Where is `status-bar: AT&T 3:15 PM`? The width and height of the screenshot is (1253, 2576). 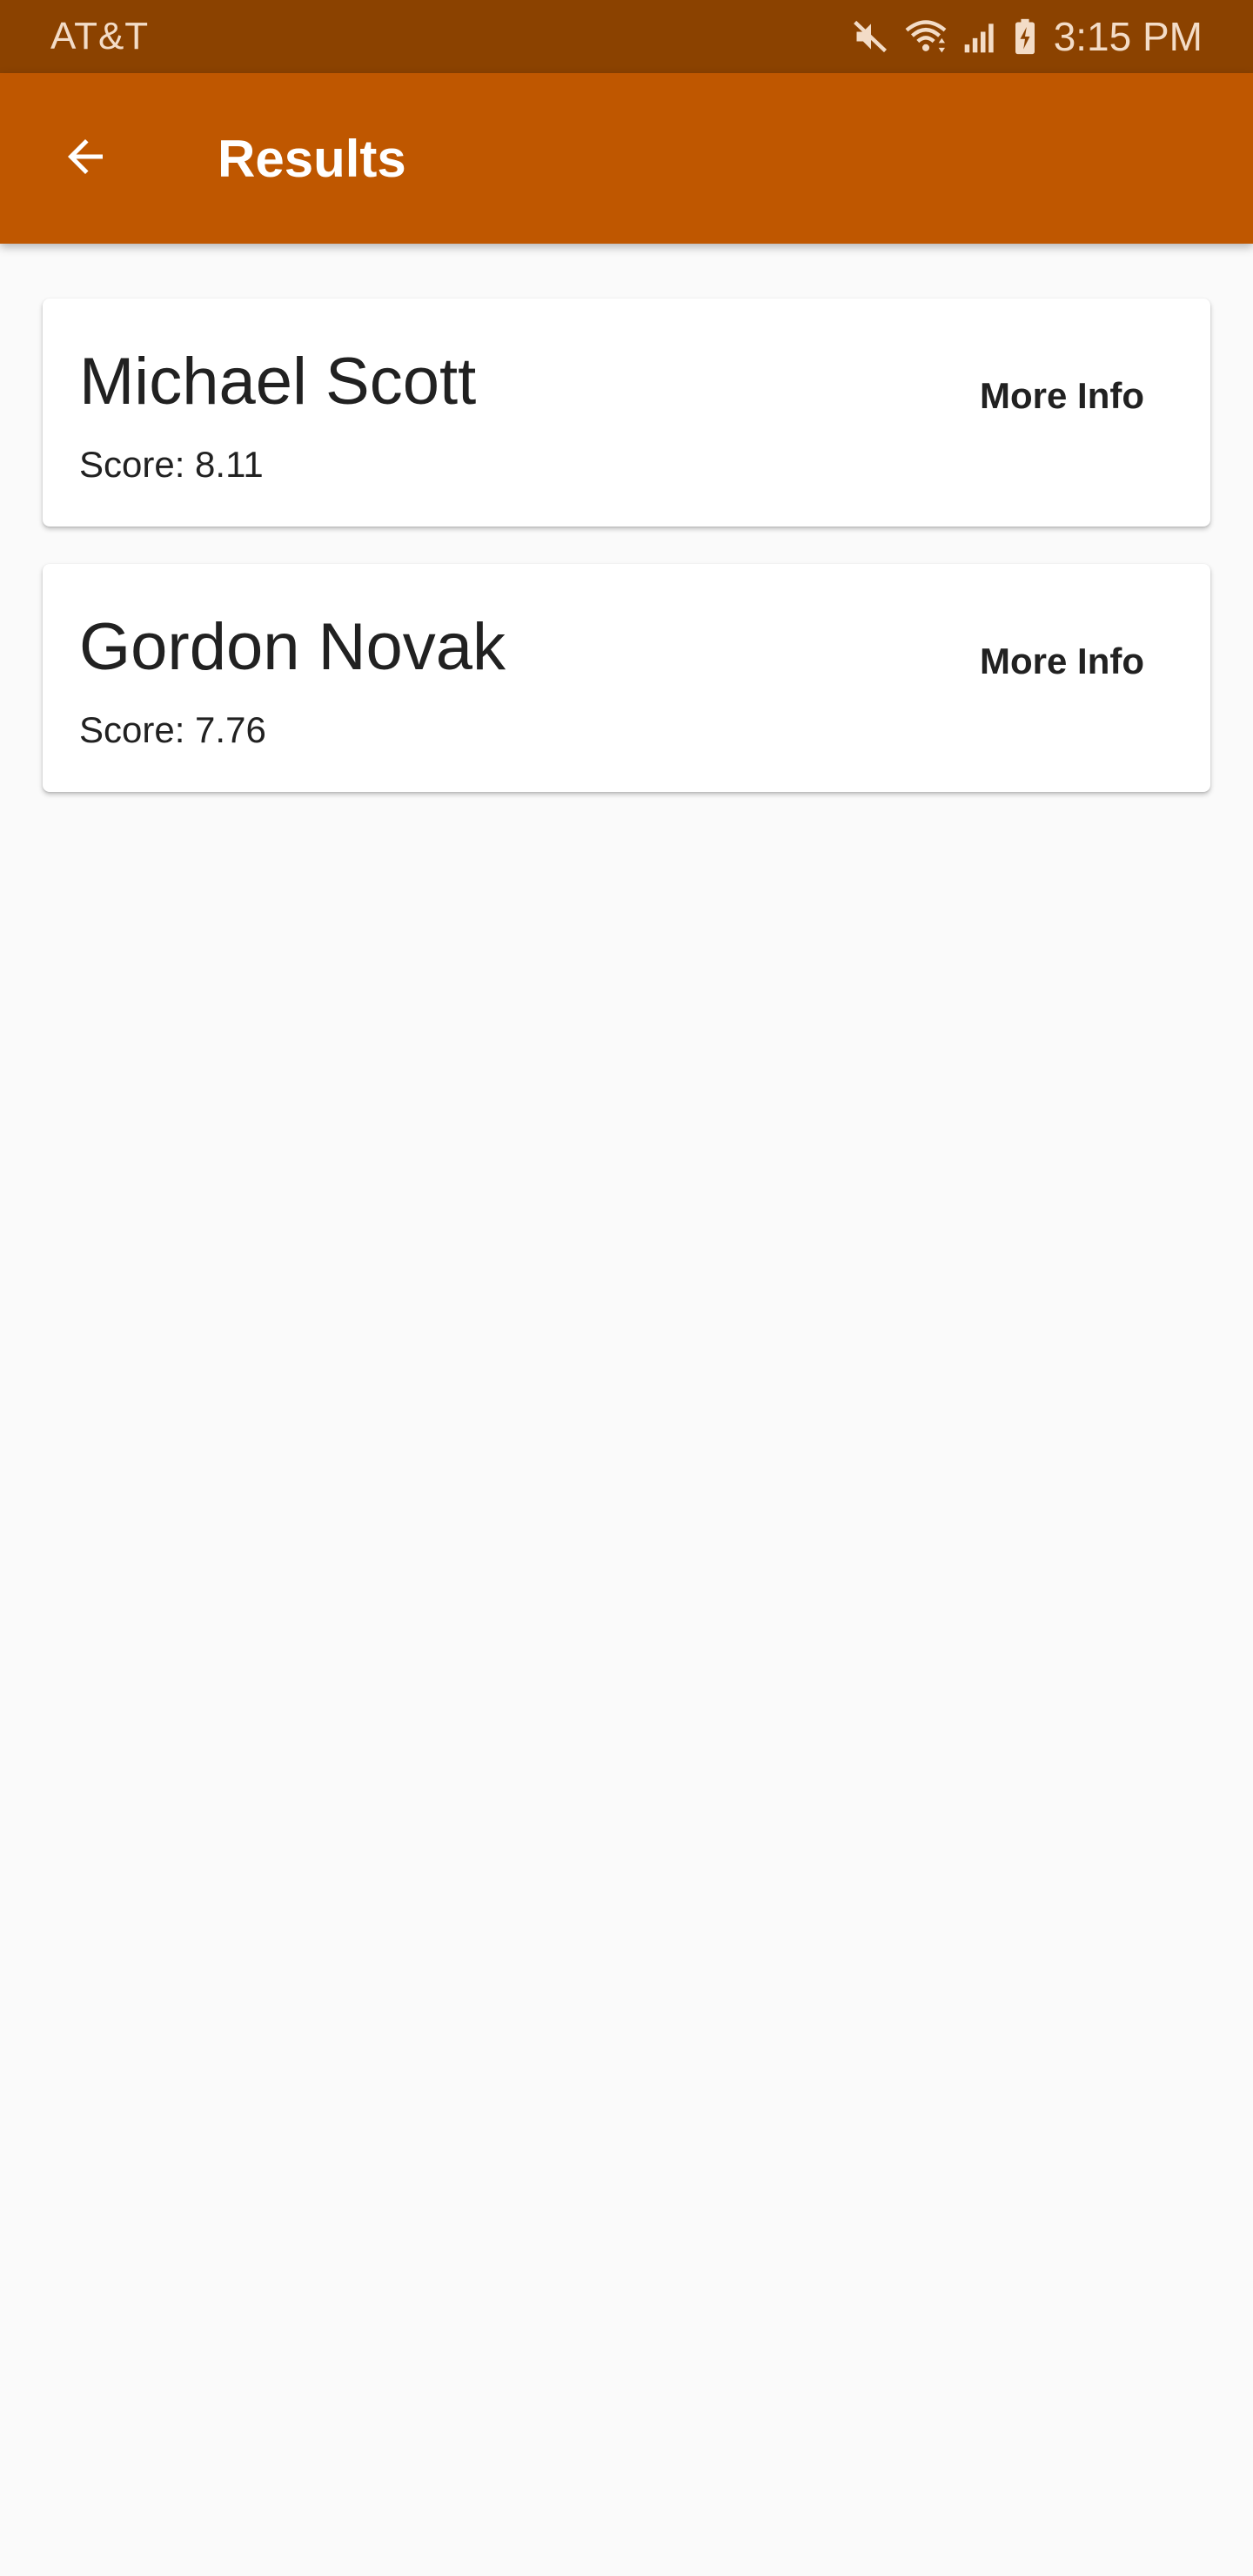
status-bar: AT&T 3:15 PM is located at coordinates (626, 37).